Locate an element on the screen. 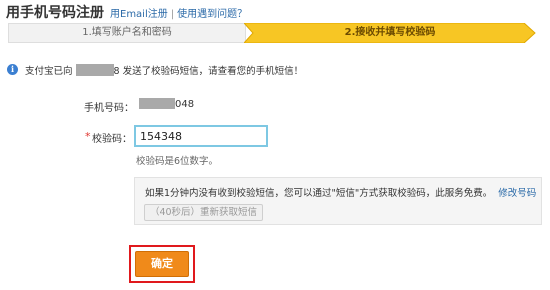 The width and height of the screenshot is (550, 290). phone-value: 048 is located at coordinates (166, 104).